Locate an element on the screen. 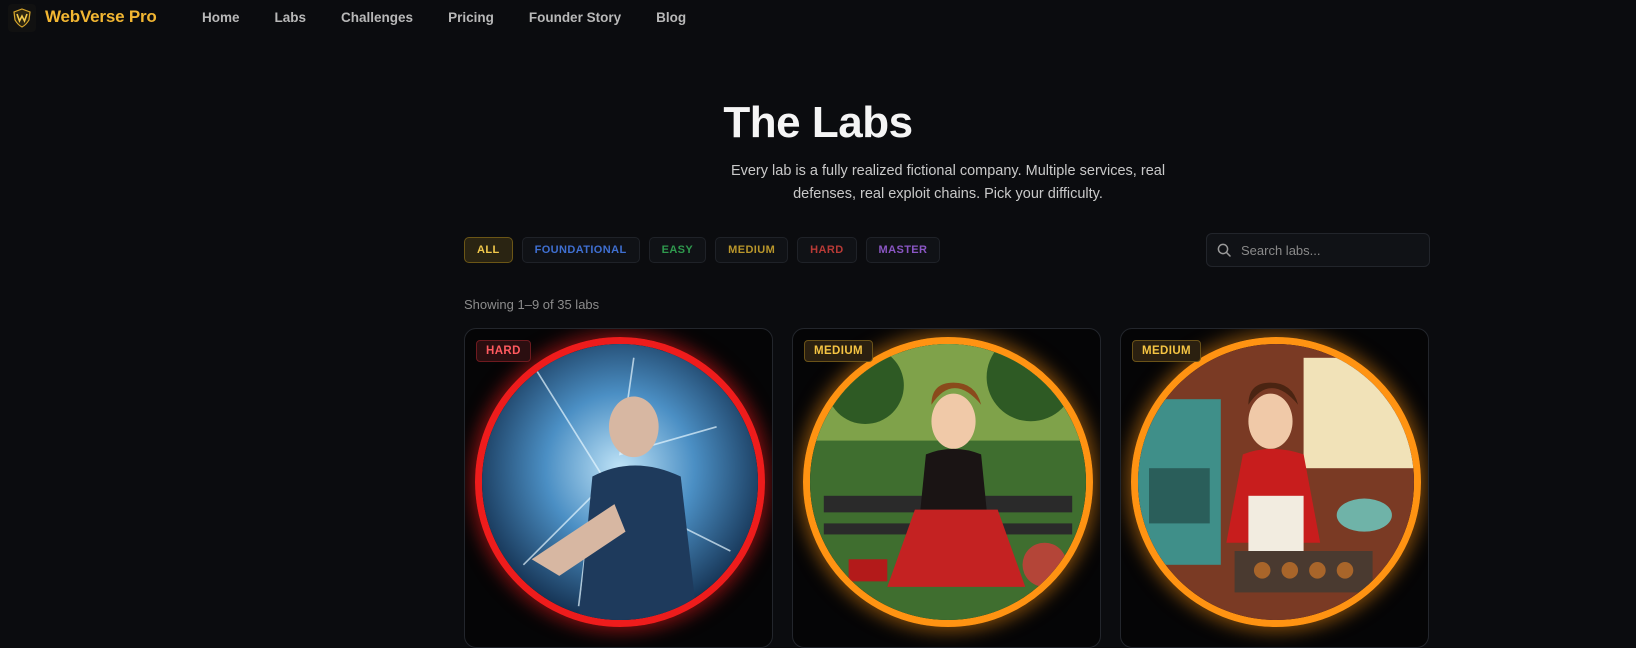  search-icon is located at coordinates (1224, 250).